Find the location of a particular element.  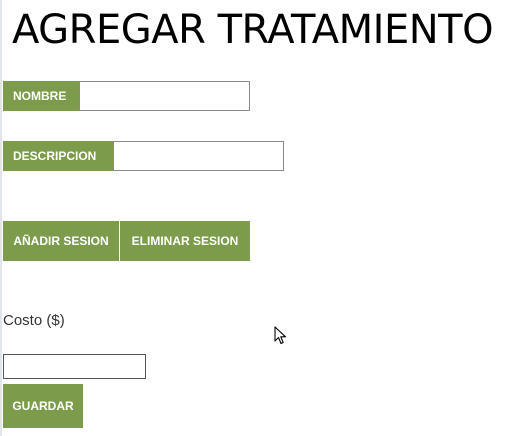

left-edge-divider is located at coordinates (1, 218).